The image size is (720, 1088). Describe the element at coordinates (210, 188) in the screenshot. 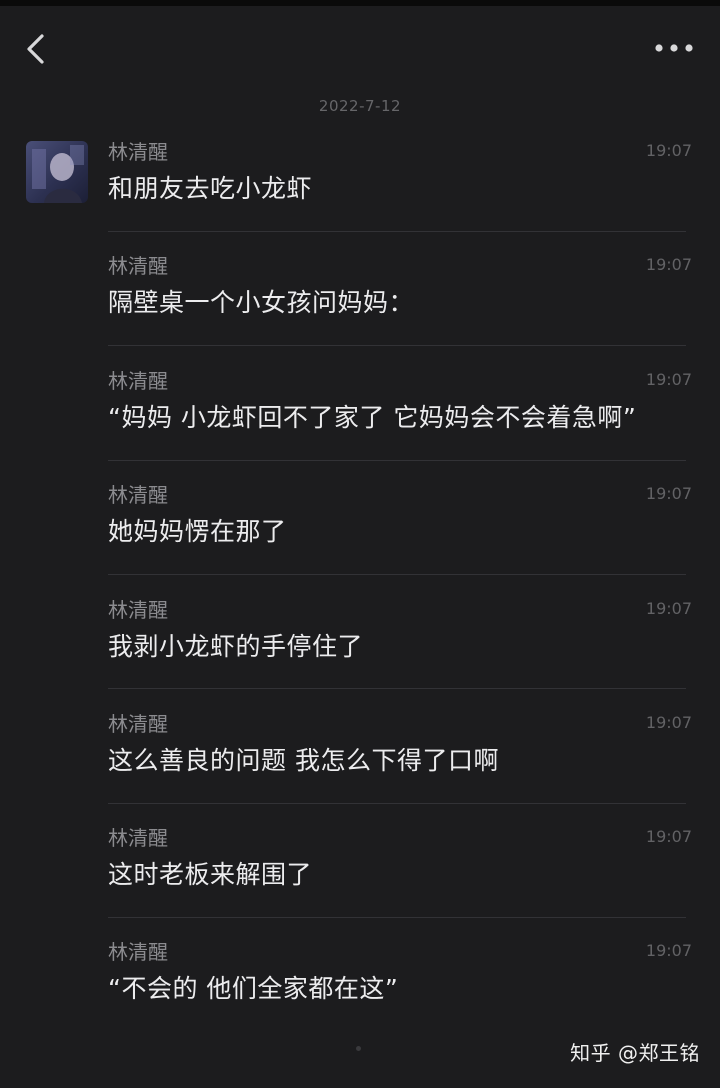

I see `message-text: 和朋友去吃小龙虾` at that location.